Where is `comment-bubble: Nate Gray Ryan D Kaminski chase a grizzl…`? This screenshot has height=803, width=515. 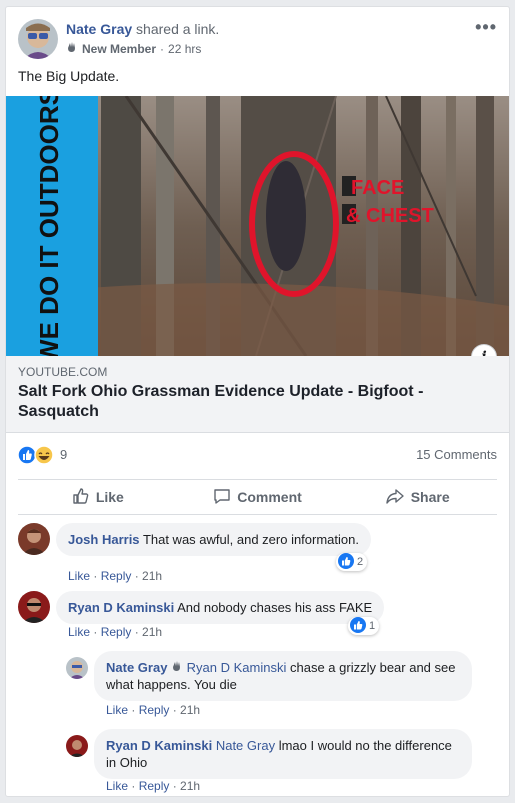 comment-bubble: Nate Gray Ryan D Kaminski chase a grizzl… is located at coordinates (283, 676).